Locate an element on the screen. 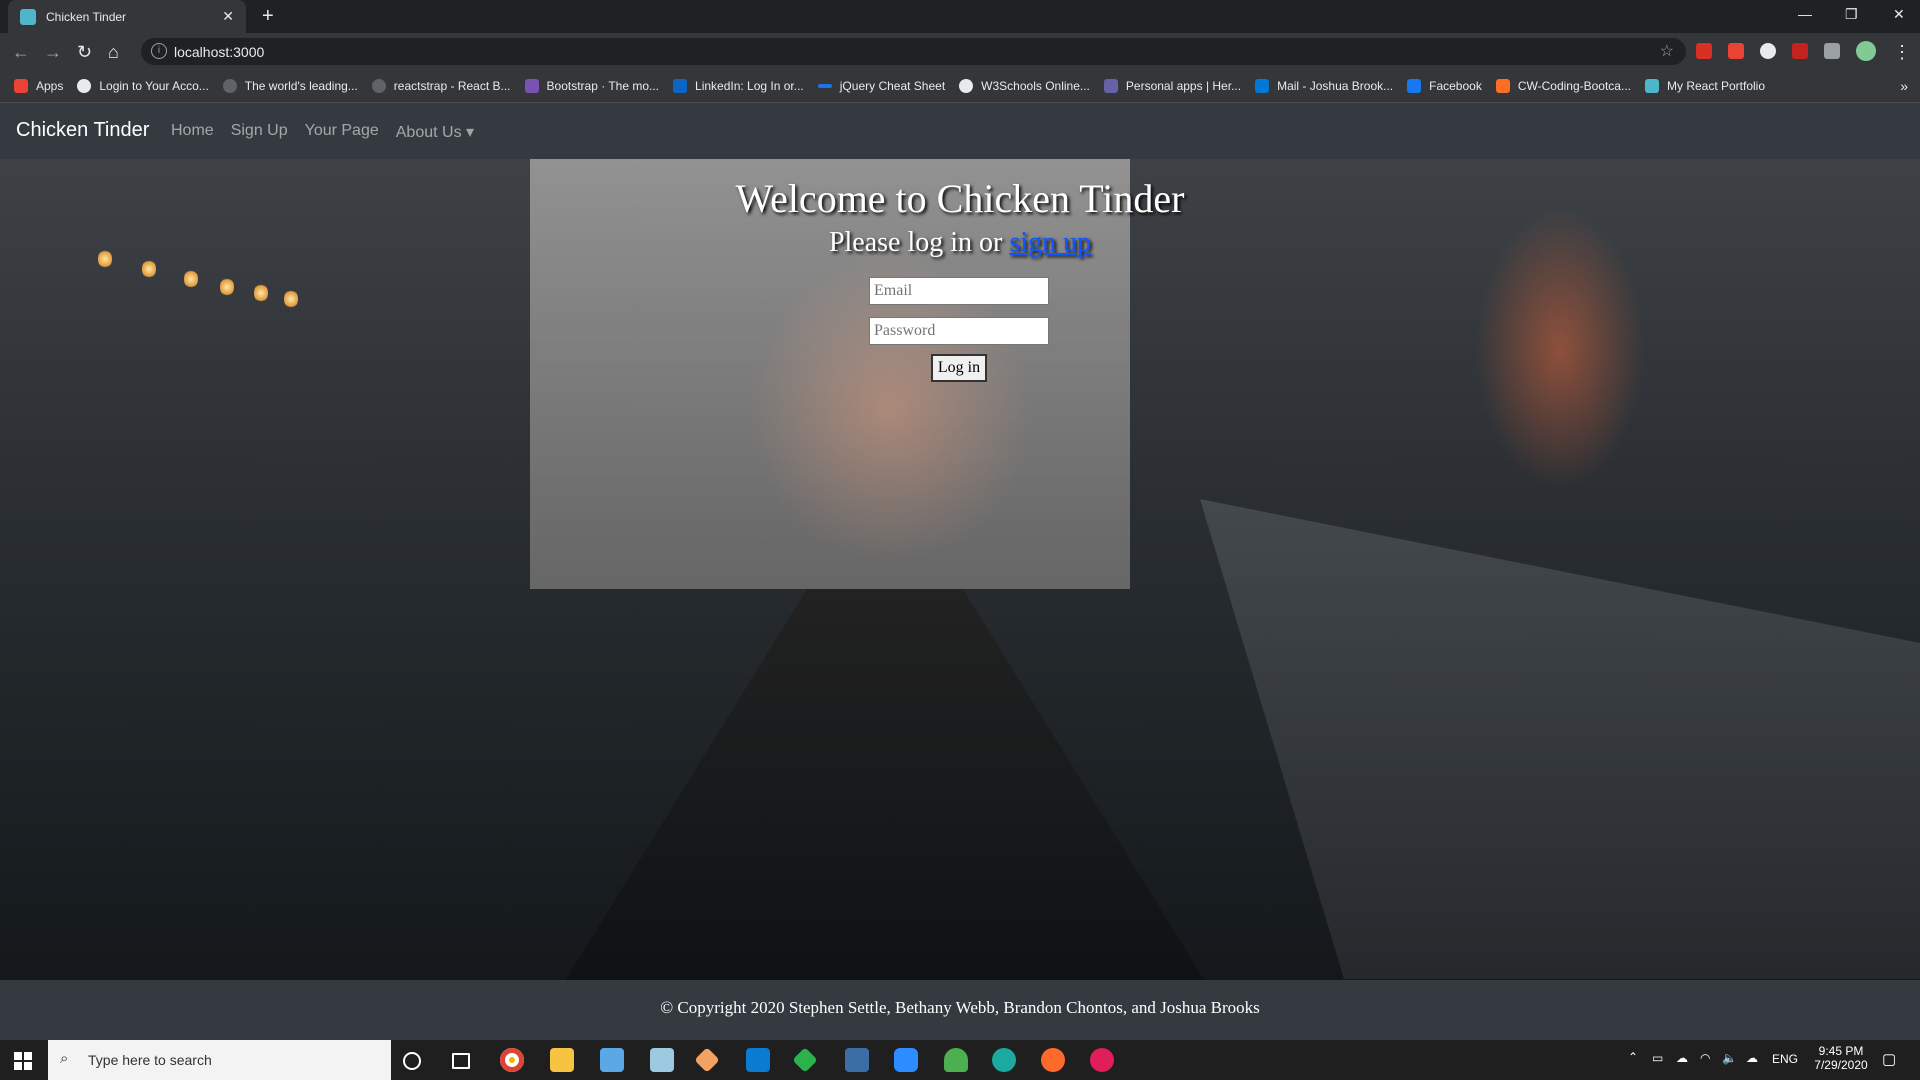 The image size is (1920, 1080). minimize-icon: — is located at coordinates (1805, 14).